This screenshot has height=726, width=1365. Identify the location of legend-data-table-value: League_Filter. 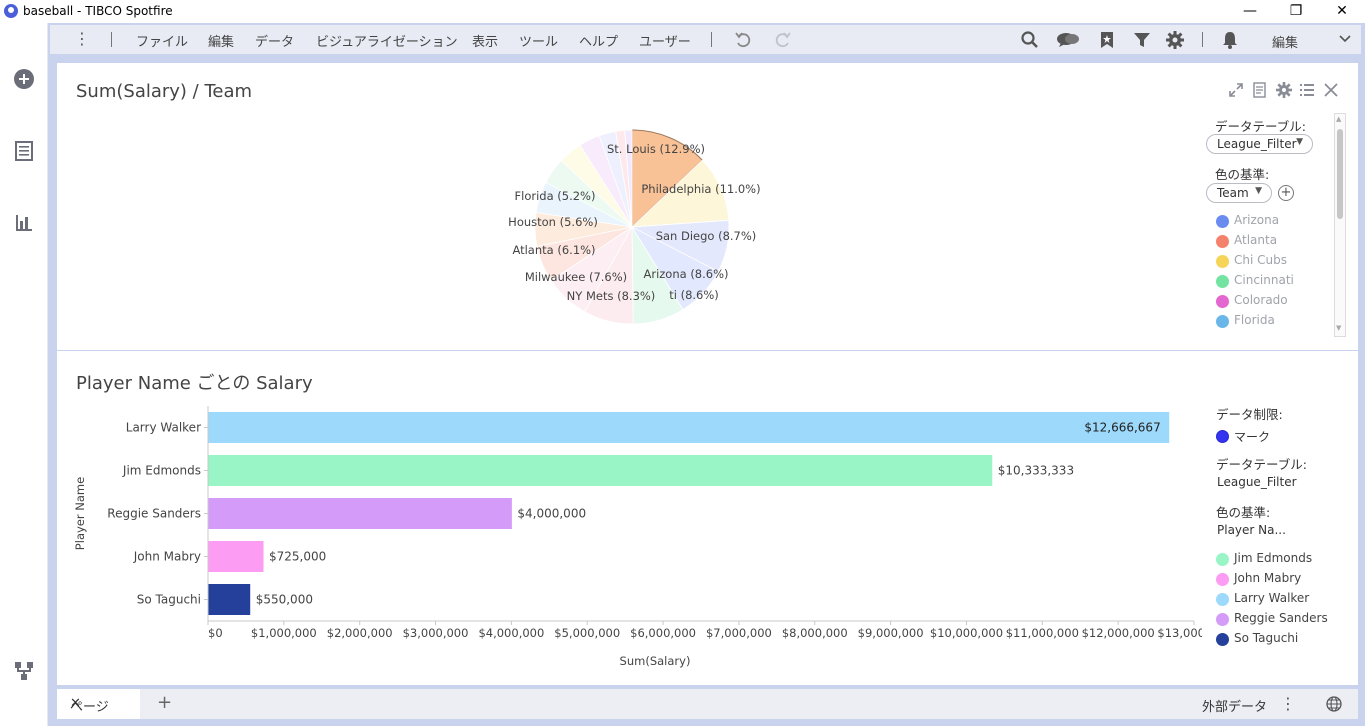
(1257, 482).